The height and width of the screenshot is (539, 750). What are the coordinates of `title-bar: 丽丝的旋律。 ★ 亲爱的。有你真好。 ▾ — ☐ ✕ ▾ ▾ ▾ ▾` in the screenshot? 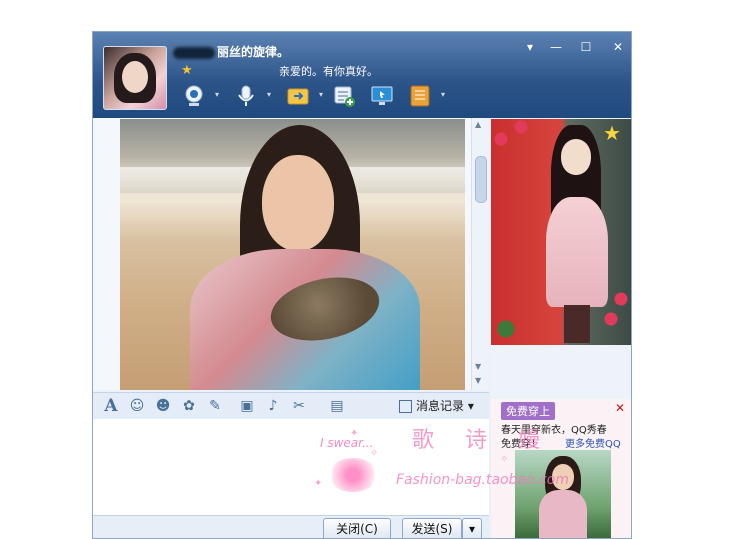 It's located at (362, 75).